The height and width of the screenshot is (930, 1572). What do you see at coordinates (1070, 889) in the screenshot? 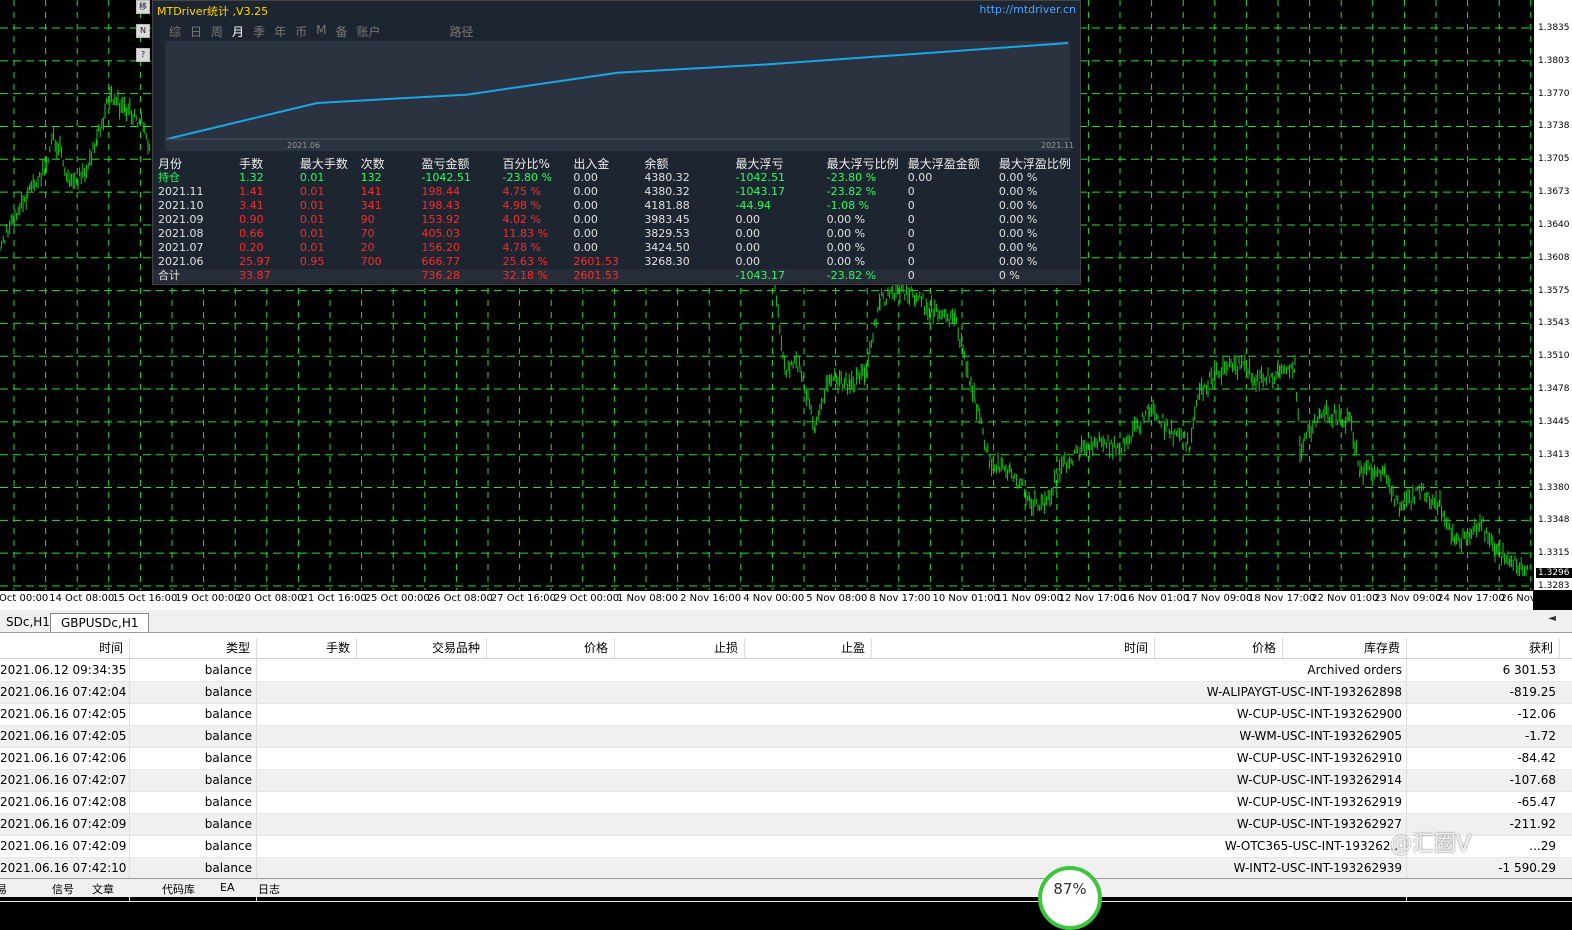
I see `gauge-value: 87%` at bounding box center [1070, 889].